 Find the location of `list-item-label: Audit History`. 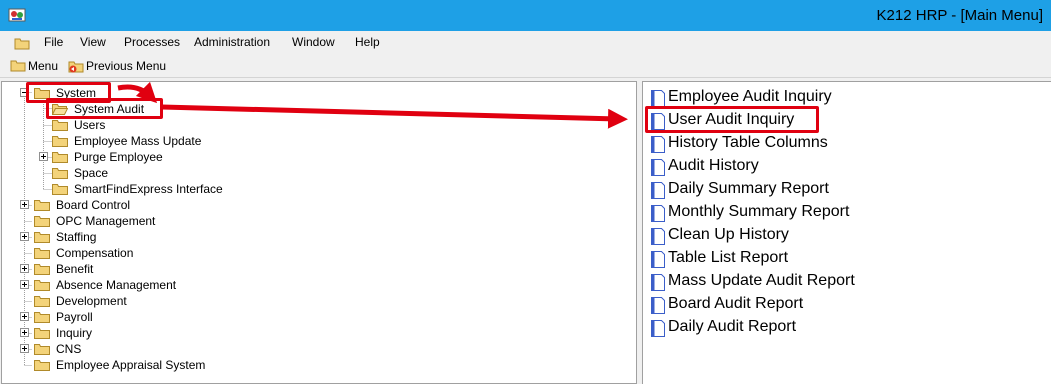

list-item-label: Audit History is located at coordinates (713, 165).